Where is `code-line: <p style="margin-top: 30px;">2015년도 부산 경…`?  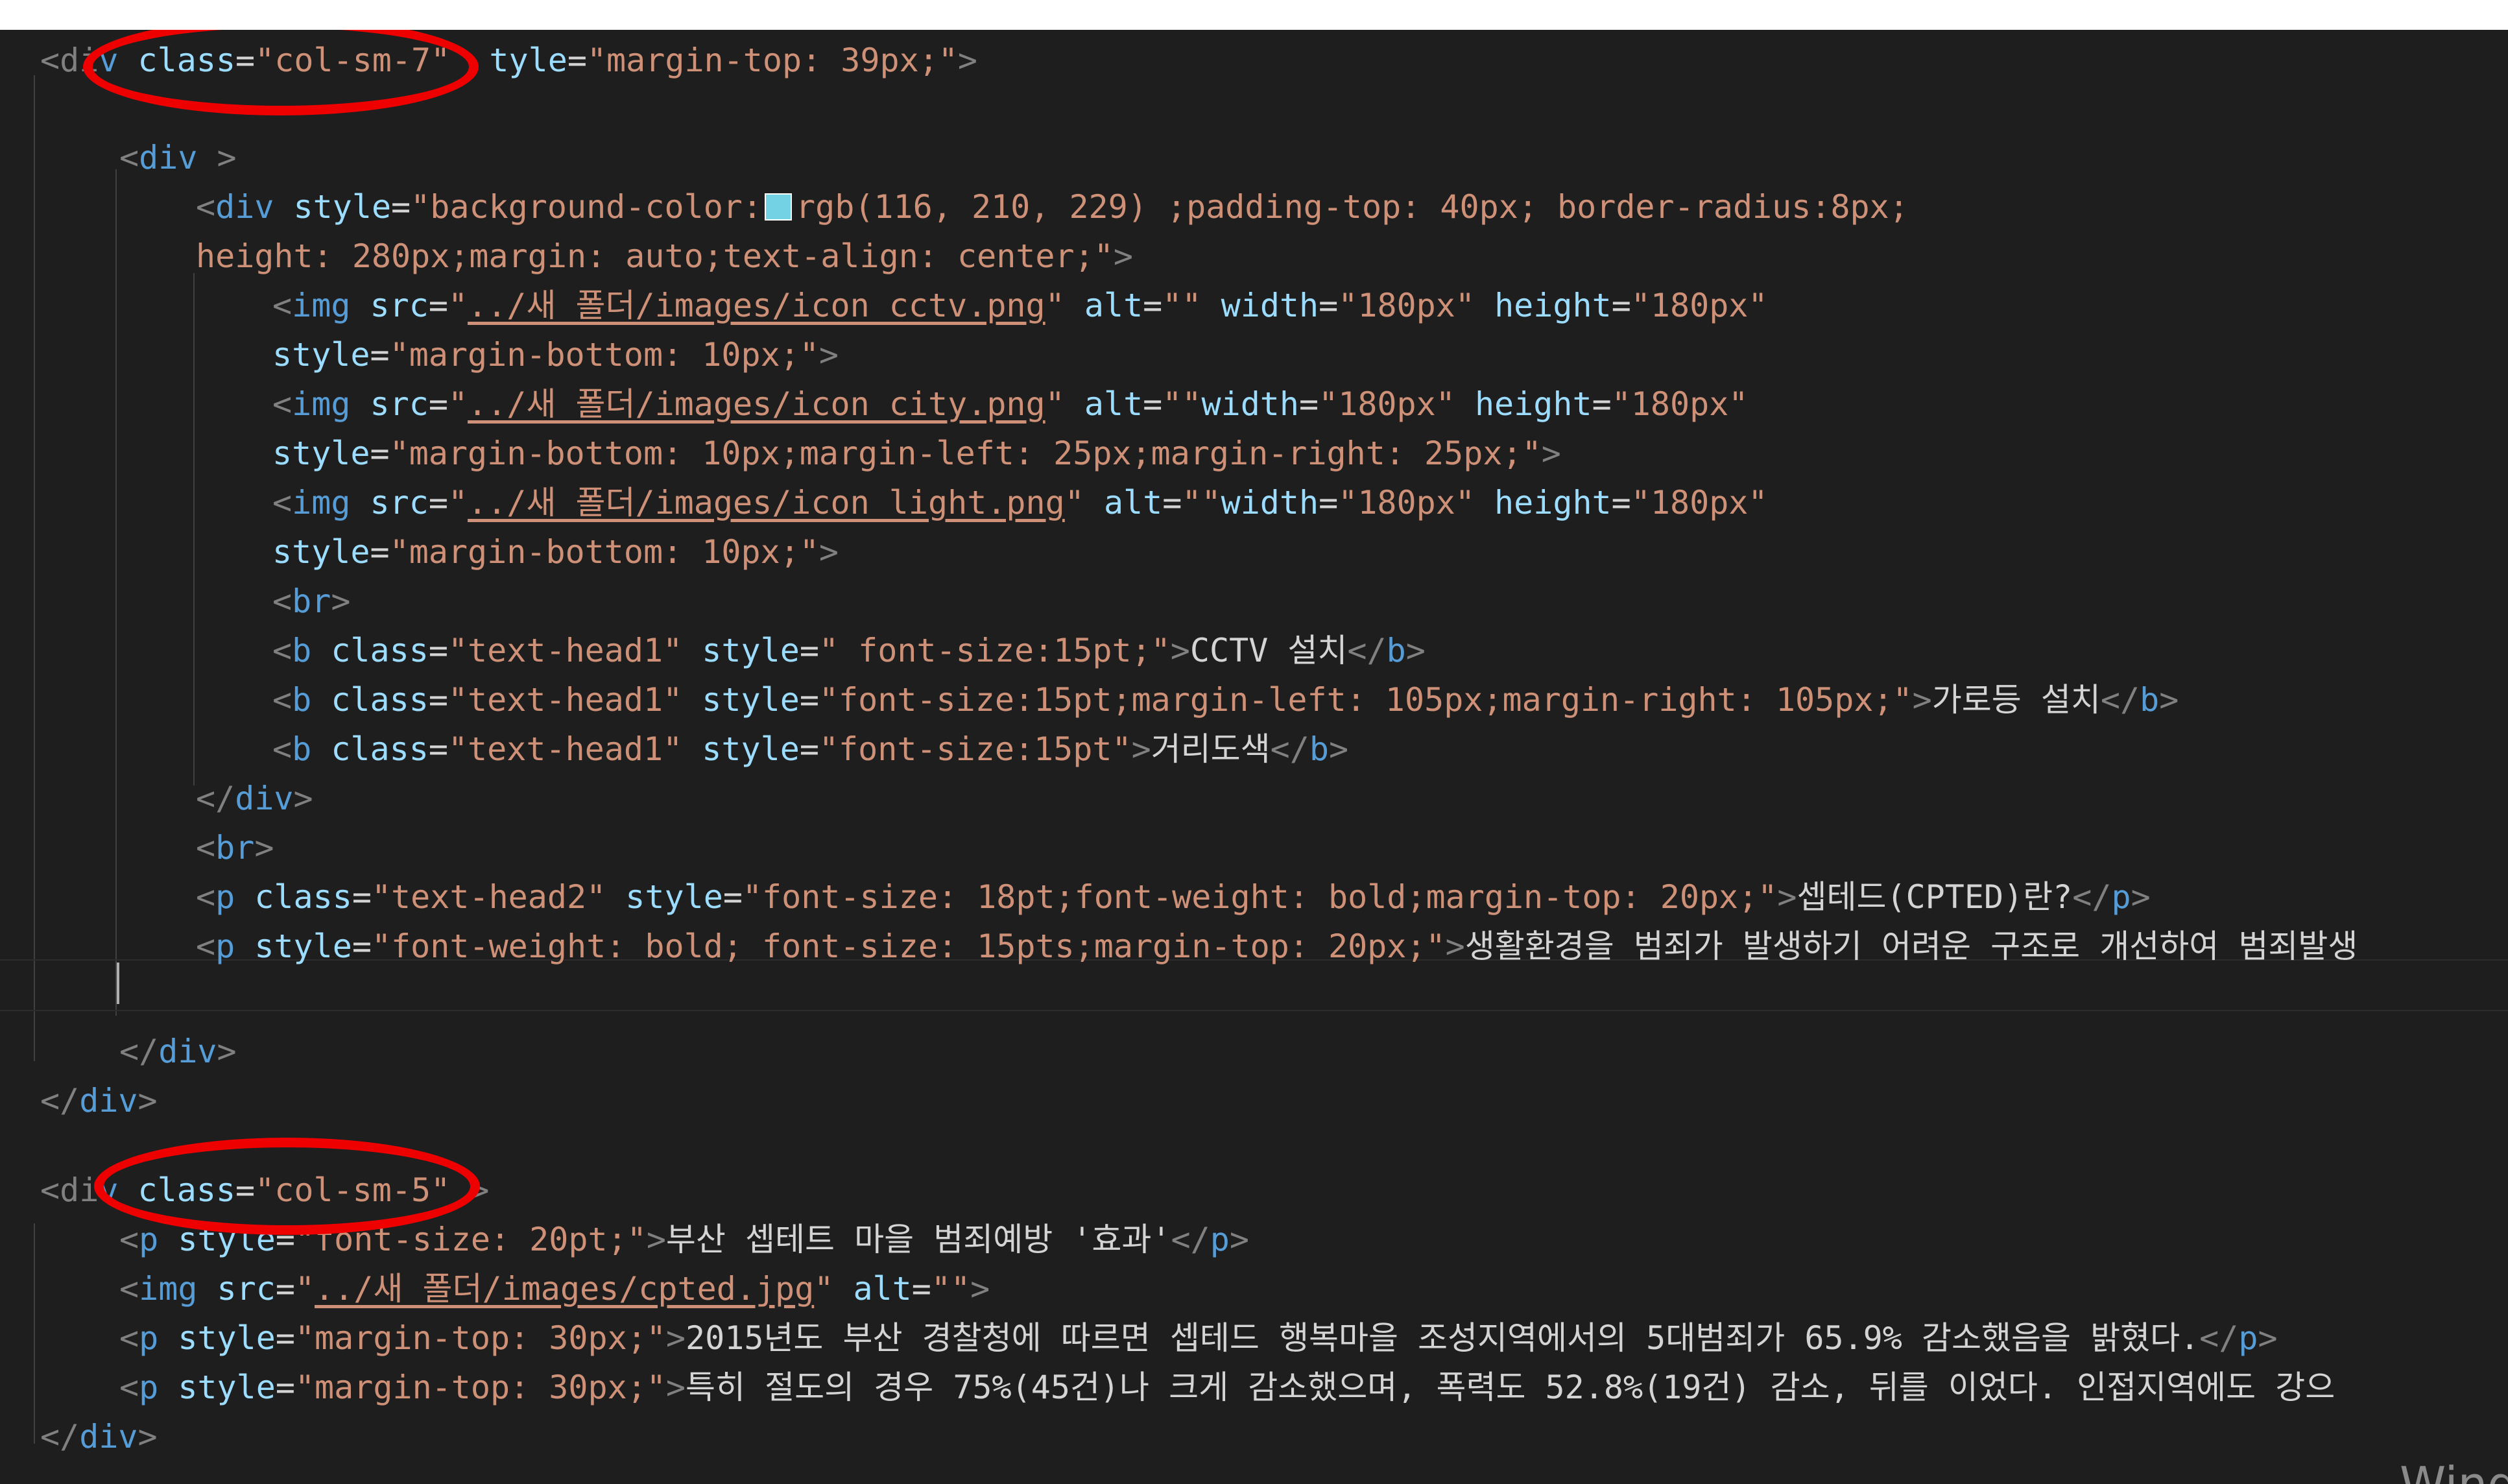
code-line: <p style="margin-top: 30px;">2015년도 부산 경… is located at coordinates (1198, 1338).